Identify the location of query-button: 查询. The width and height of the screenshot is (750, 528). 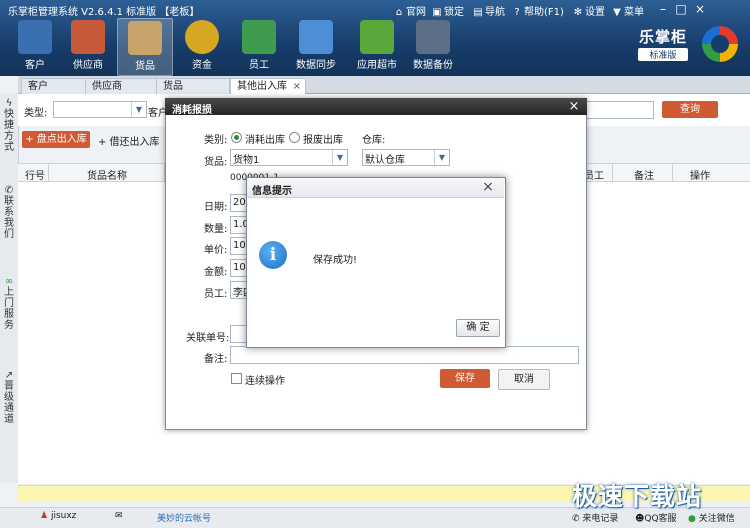
(690, 109).